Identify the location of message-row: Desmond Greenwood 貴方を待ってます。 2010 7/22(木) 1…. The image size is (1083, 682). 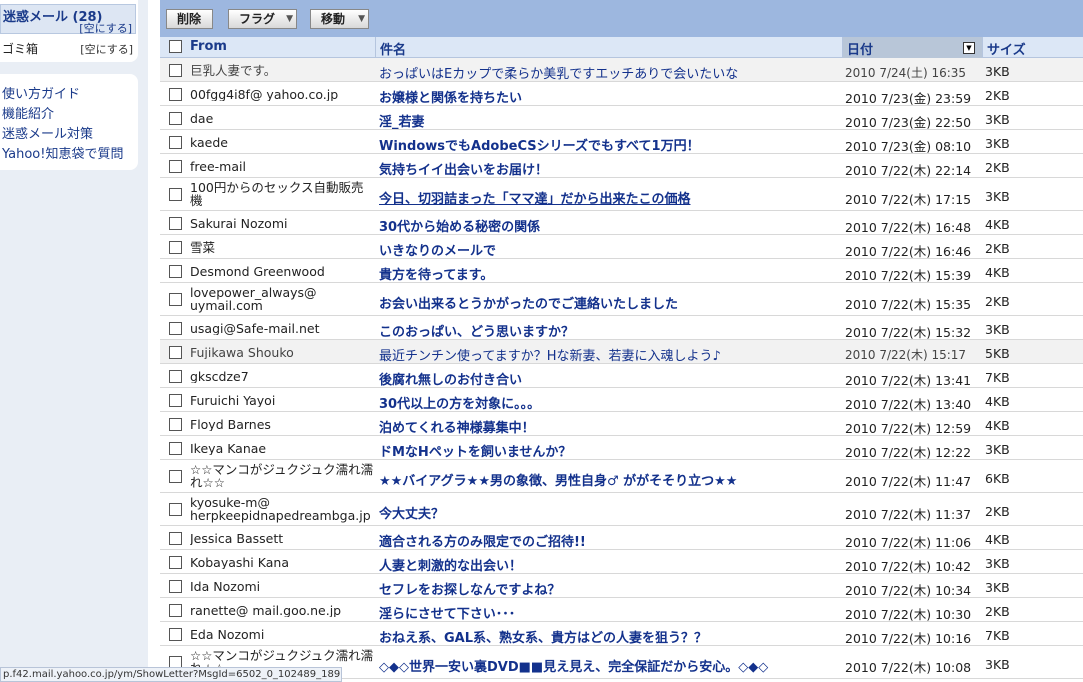
(621, 271).